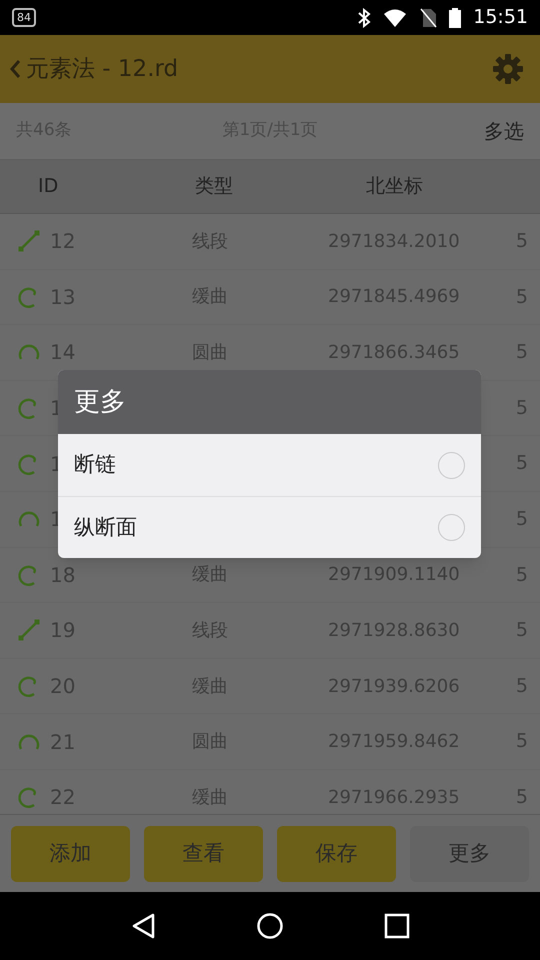 The width and height of the screenshot is (540, 960). What do you see at coordinates (93, 69) in the screenshot?
I see `back-button: 元素法 - 12.rd` at bounding box center [93, 69].